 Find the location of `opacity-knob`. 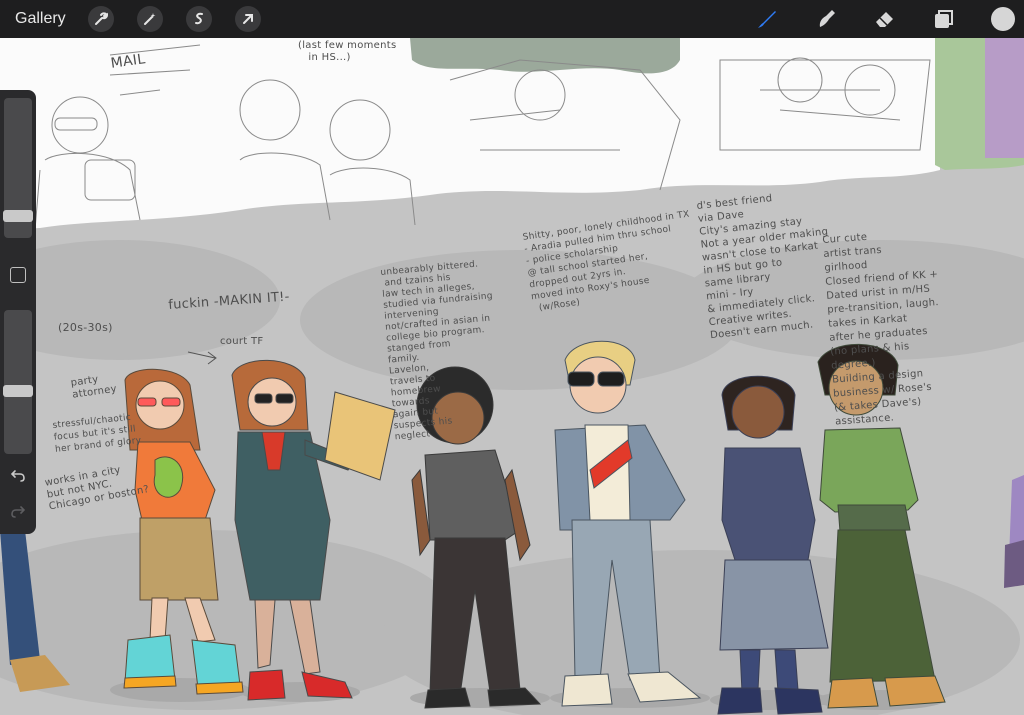

opacity-knob is located at coordinates (18, 391).